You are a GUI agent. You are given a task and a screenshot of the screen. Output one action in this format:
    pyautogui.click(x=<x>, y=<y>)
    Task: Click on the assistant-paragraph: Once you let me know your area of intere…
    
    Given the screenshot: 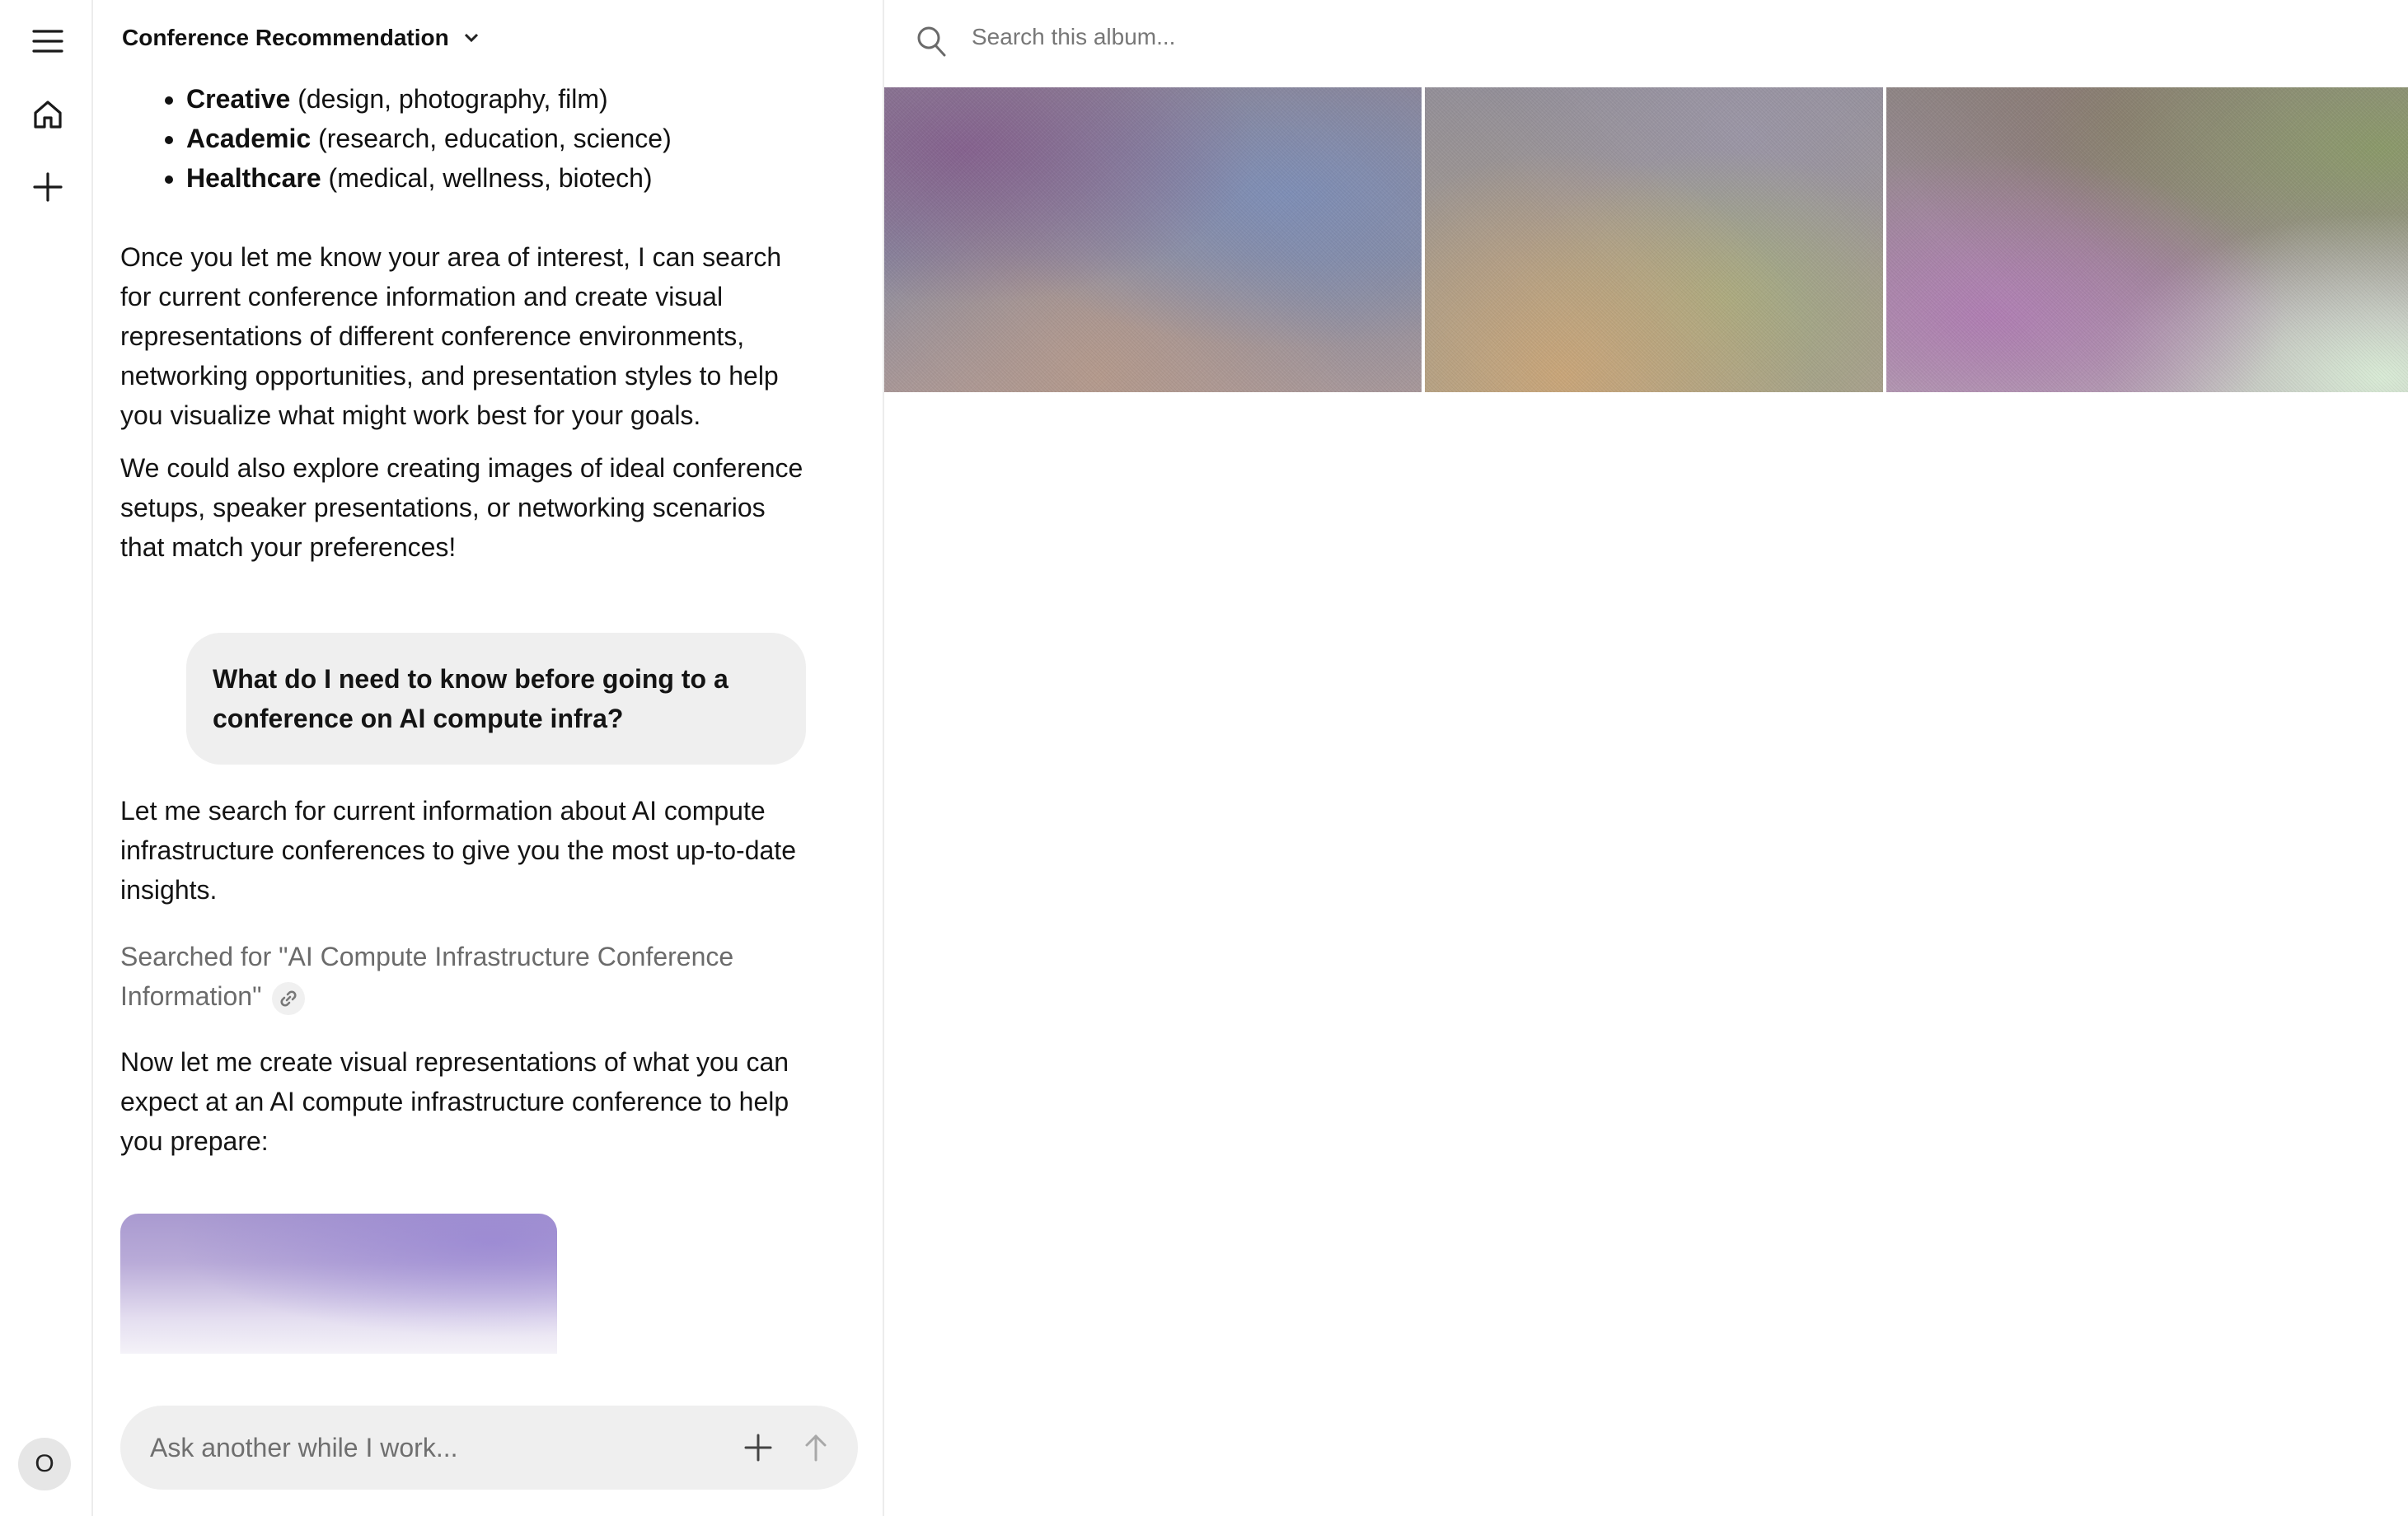 What is the action you would take?
    pyautogui.click(x=451, y=336)
    